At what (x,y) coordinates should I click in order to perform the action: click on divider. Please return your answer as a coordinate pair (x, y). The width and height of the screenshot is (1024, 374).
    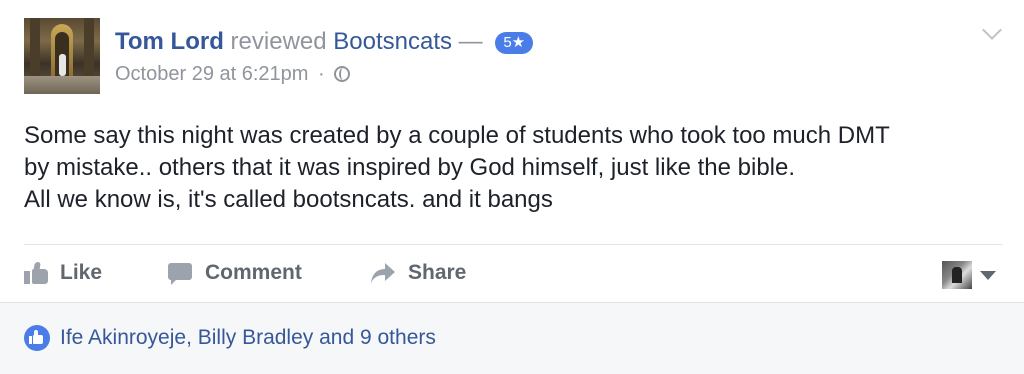
    Looking at the image, I should click on (513, 244).